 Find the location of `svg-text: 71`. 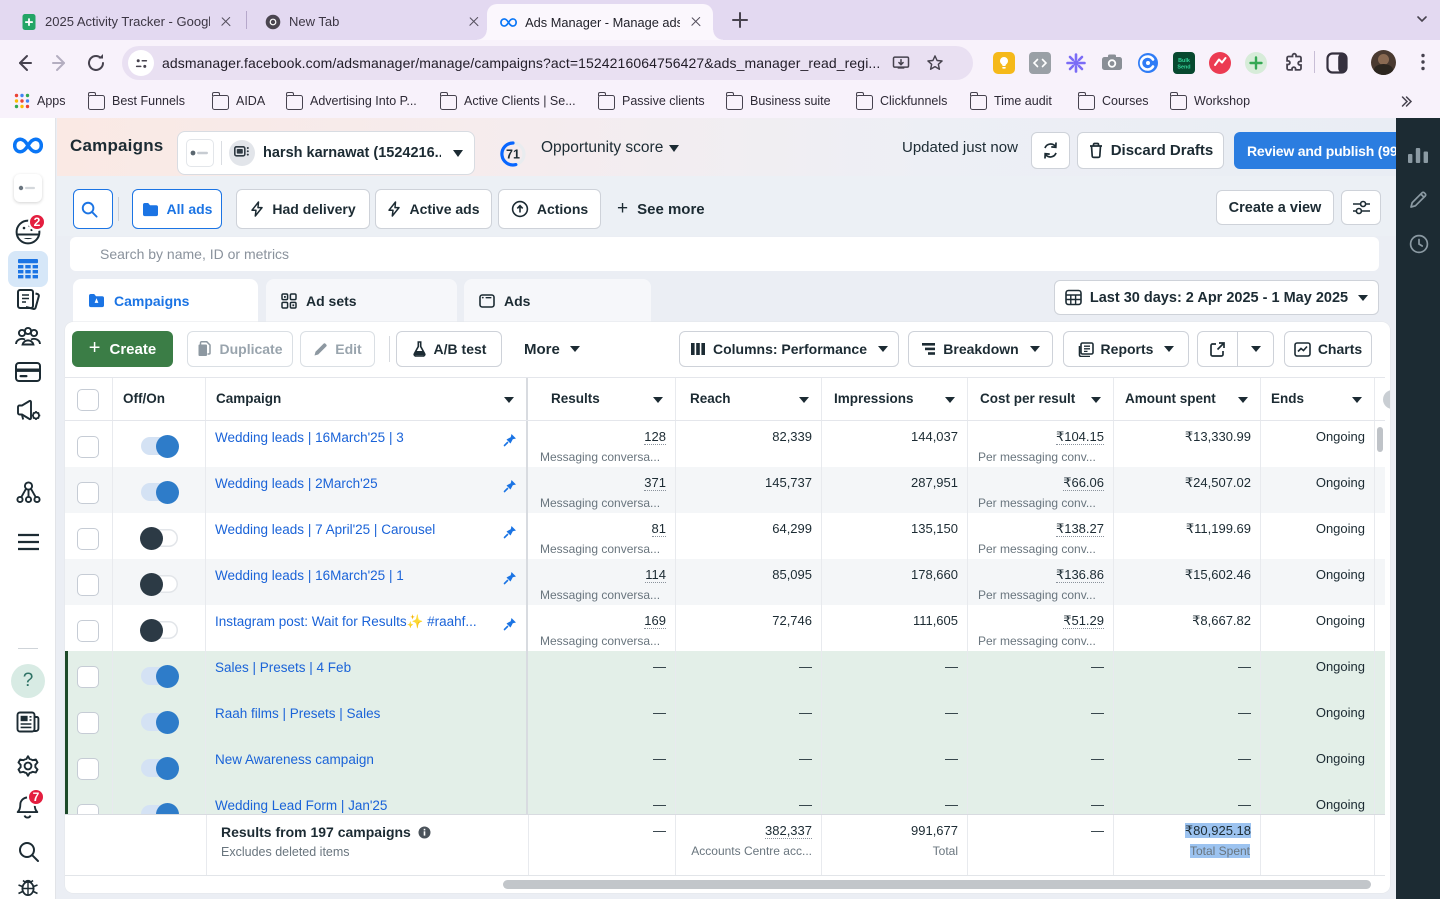

svg-text: 71 is located at coordinates (513, 155).